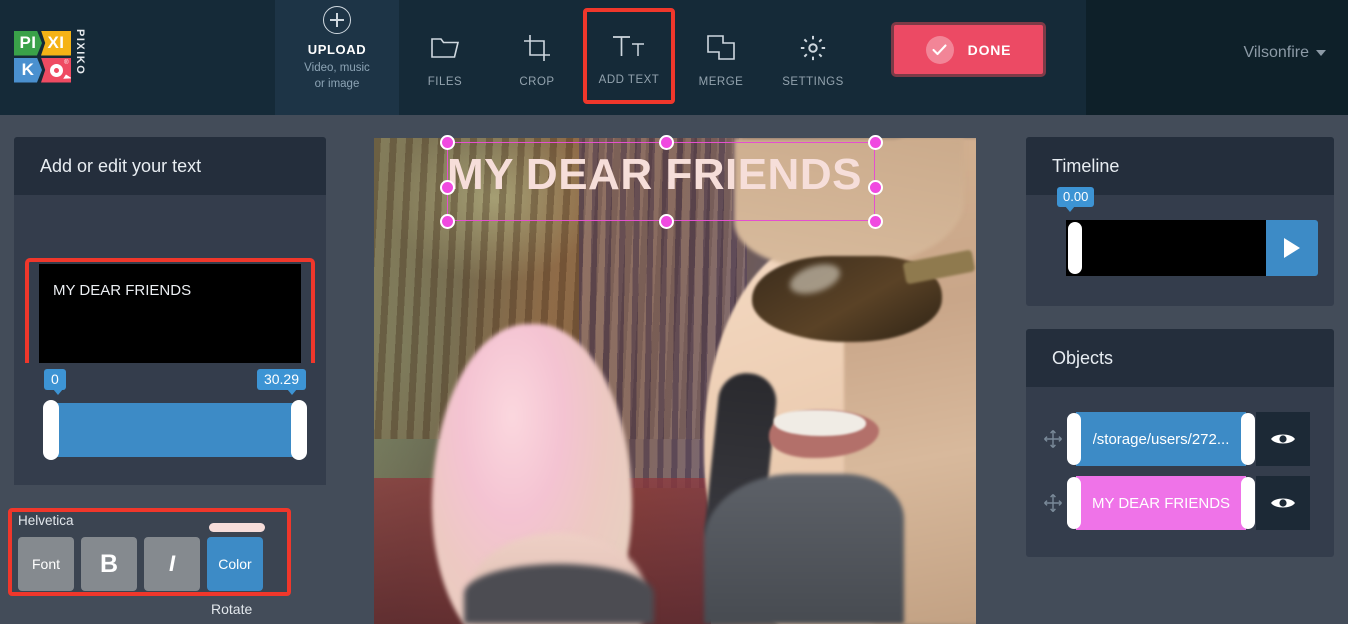 This screenshot has width=1348, height=624. I want to click on done-button: DONE, so click(968, 49).